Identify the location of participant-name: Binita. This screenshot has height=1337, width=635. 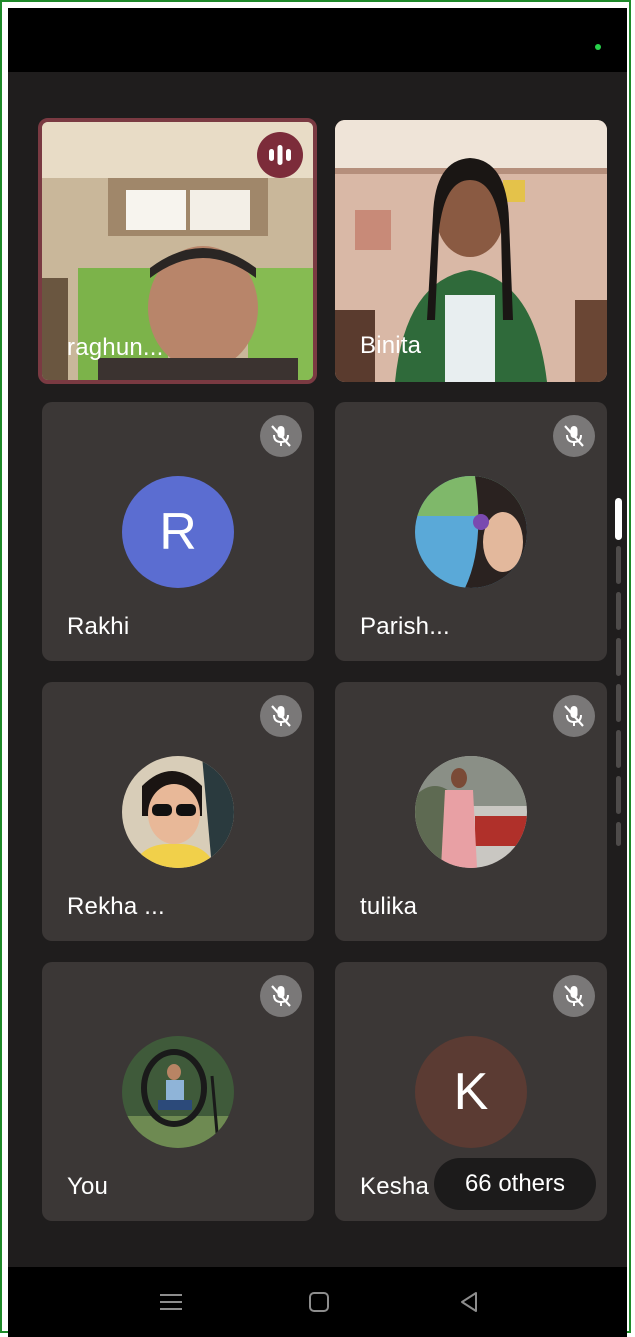
(391, 345).